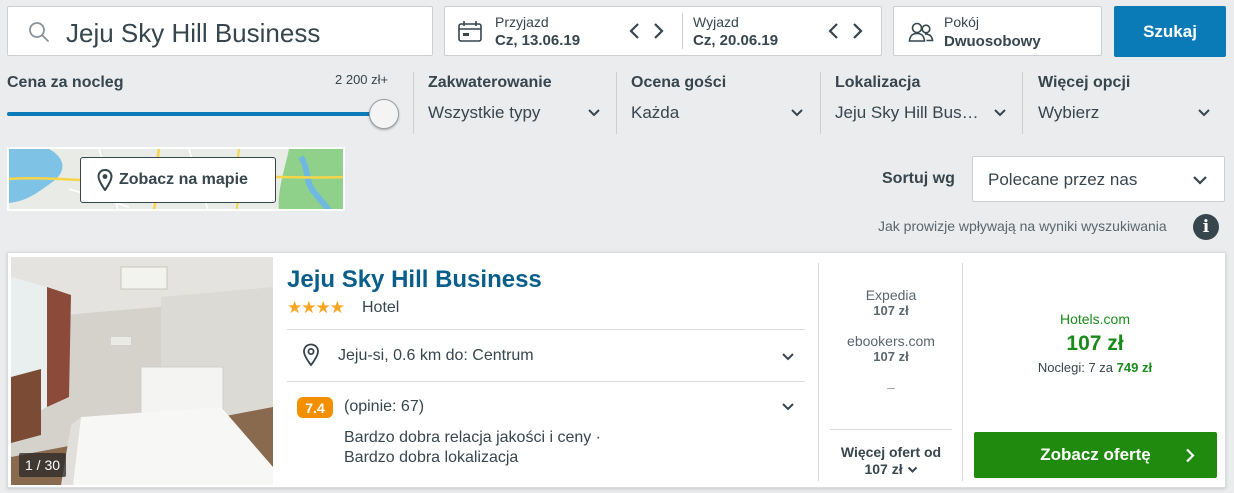 This screenshot has width=1234, height=493. I want to click on sort-dropdown: Polecane przez nas, so click(1098, 179).